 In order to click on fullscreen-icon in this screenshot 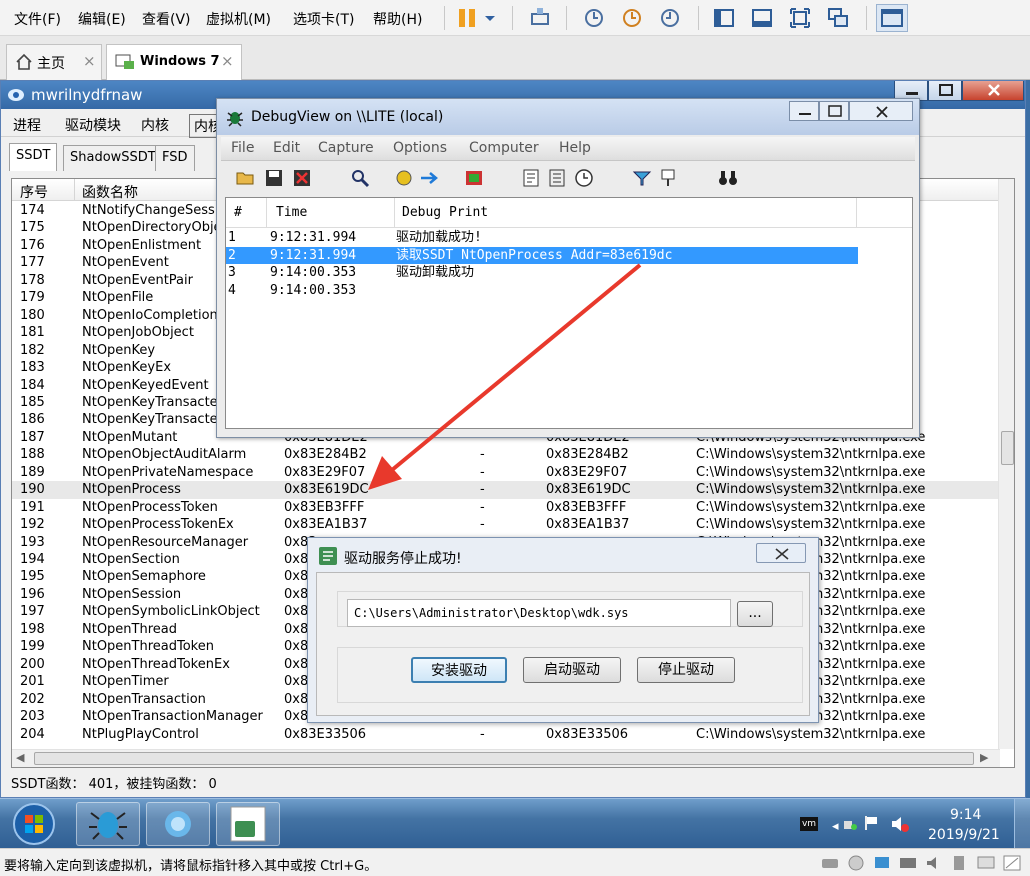, I will do `click(800, 18)`.